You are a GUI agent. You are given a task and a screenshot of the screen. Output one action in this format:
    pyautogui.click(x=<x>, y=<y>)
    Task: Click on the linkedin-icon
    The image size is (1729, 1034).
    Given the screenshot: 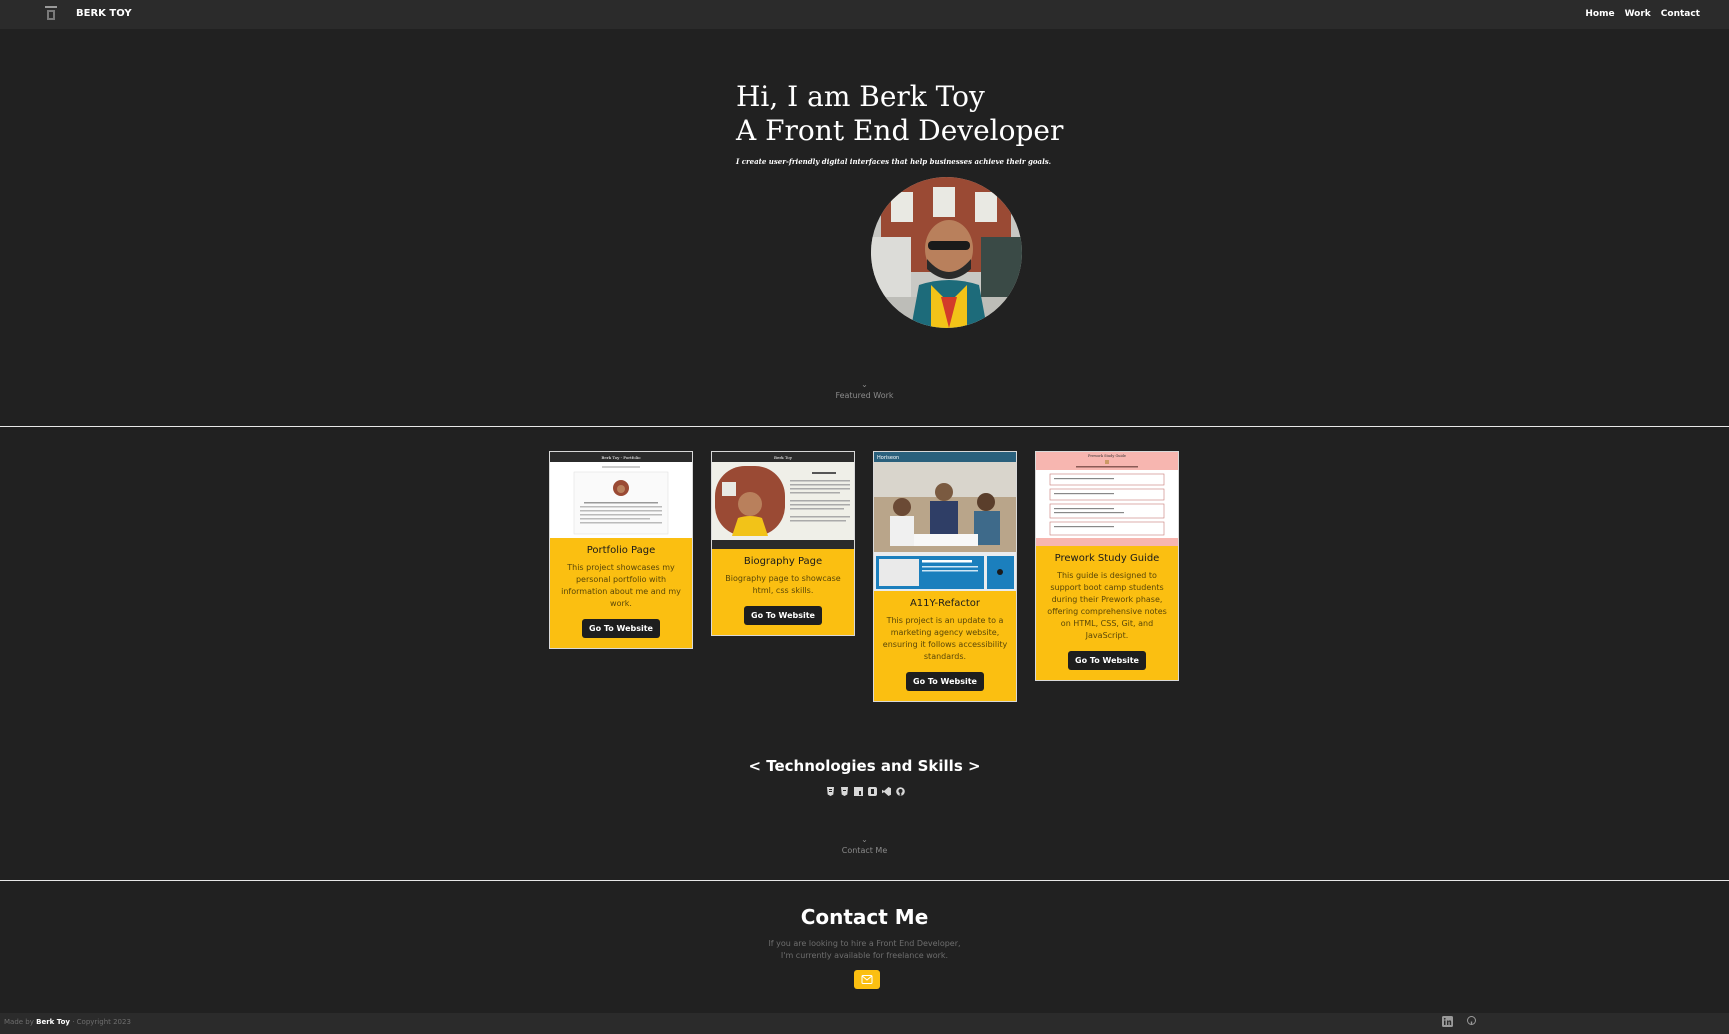 What is the action you would take?
    pyautogui.click(x=1447, y=1021)
    